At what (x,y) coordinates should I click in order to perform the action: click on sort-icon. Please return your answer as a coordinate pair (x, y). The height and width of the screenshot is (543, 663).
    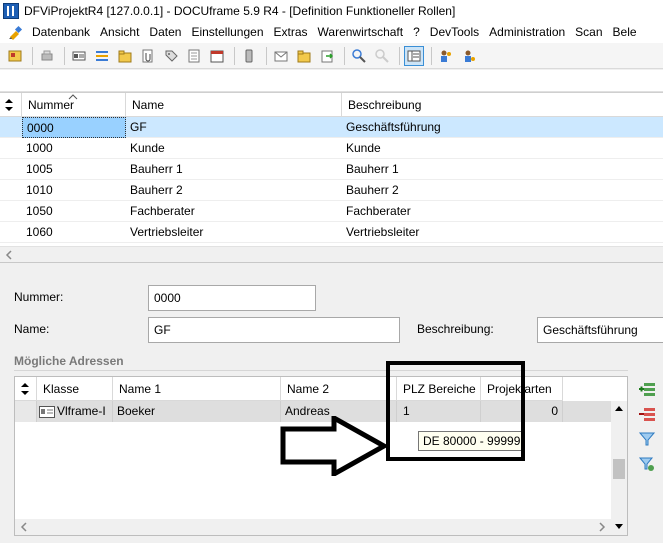
    Looking at the image, I should click on (25, 389).